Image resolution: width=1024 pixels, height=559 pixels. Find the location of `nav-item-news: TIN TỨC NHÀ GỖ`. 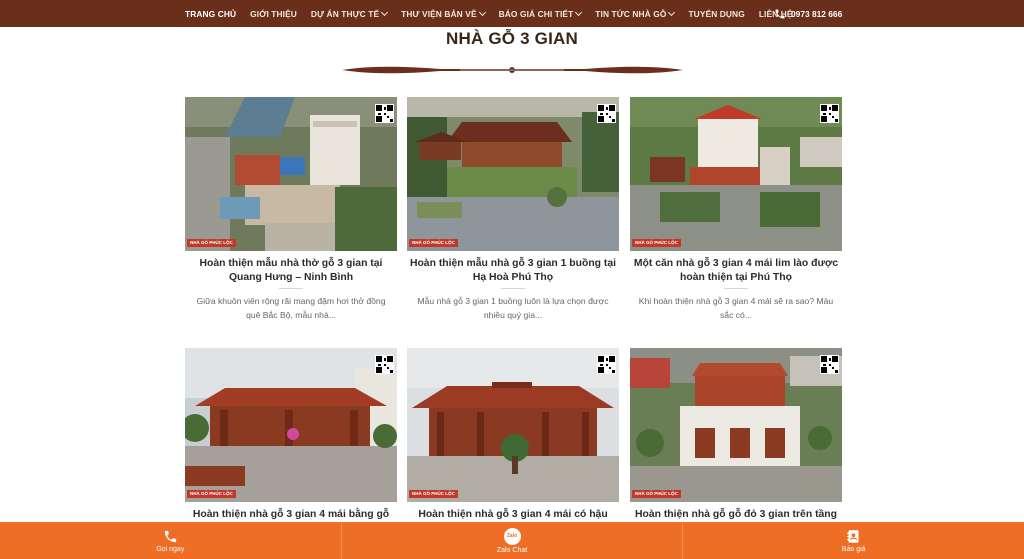

nav-item-news: TIN TỨC NHÀ GỖ is located at coordinates (634, 13).